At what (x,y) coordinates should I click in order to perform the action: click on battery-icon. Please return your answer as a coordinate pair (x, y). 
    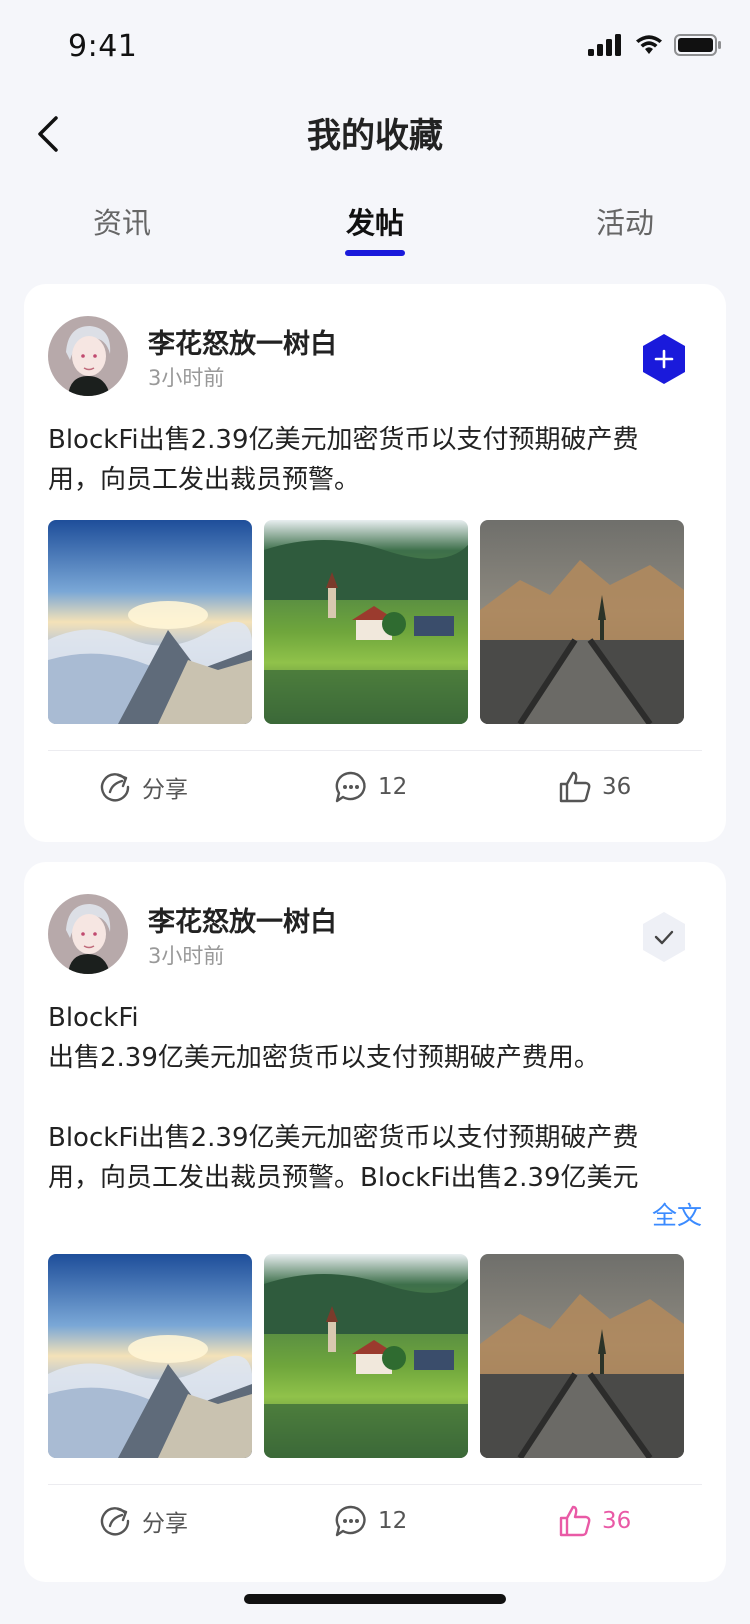
    Looking at the image, I should click on (697, 45).